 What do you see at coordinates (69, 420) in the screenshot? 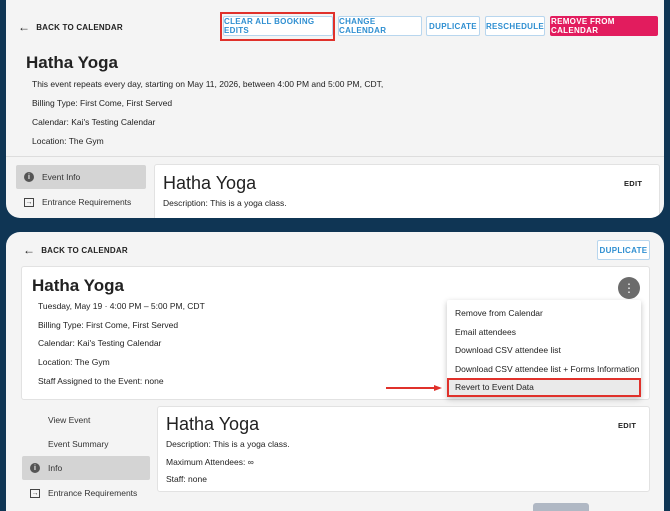
I see `sidebar-item-label: View Event` at bounding box center [69, 420].